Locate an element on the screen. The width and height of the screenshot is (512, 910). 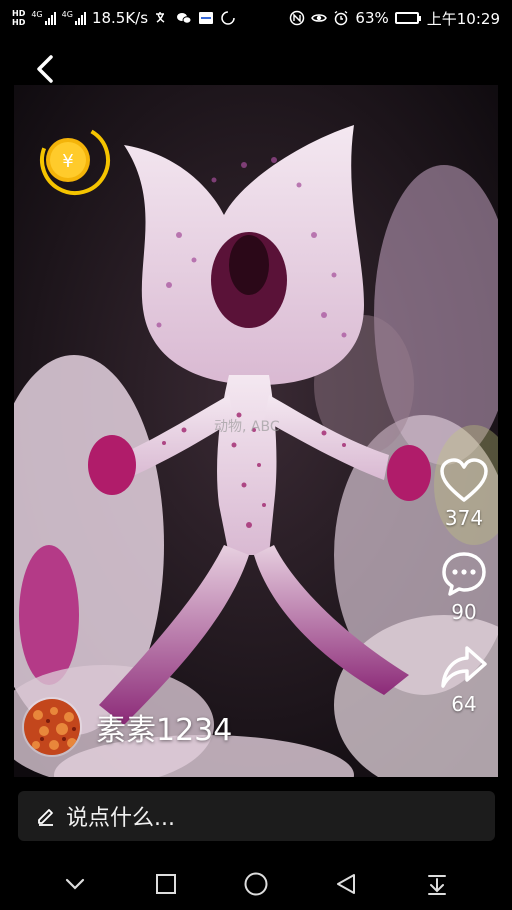
chevron-down-icon is located at coordinates (75, 884).